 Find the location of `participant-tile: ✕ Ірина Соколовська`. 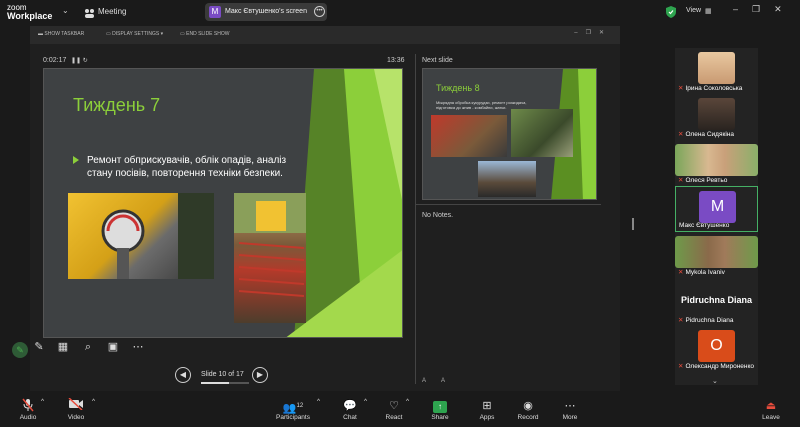

participant-tile: ✕ Ірина Соколовська is located at coordinates (716, 71).